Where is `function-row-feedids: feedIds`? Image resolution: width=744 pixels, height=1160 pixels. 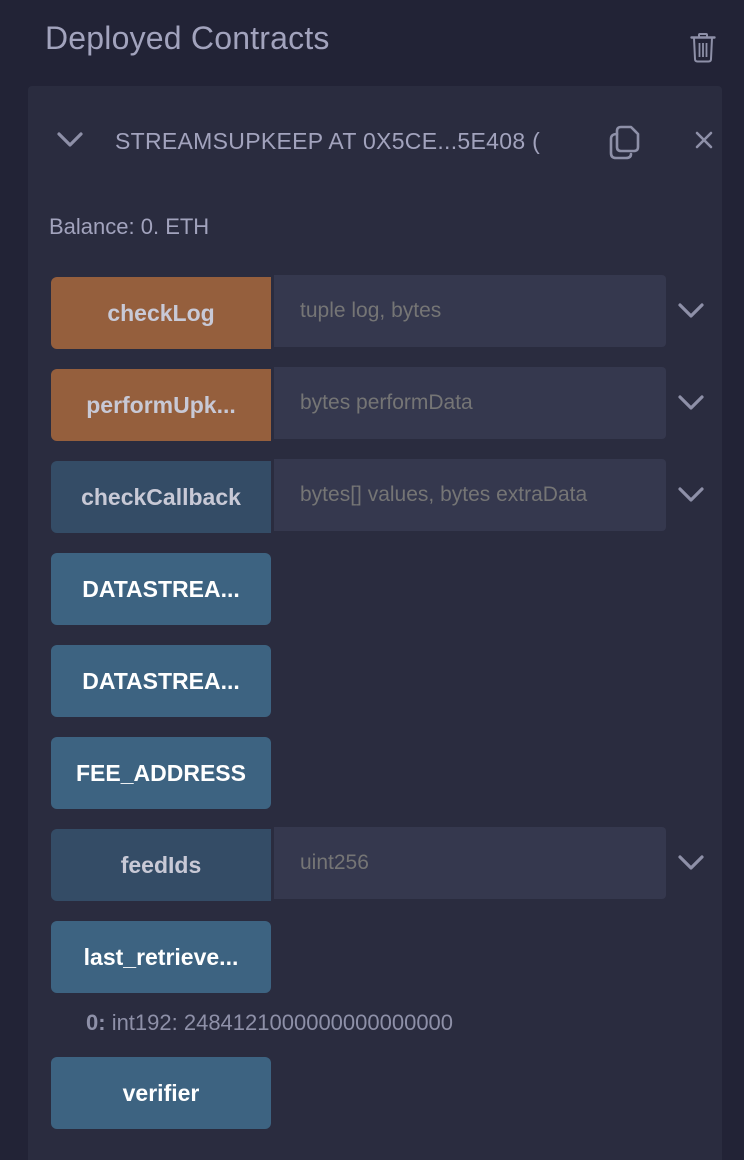 function-row-feedids: feedIds is located at coordinates (381, 864).